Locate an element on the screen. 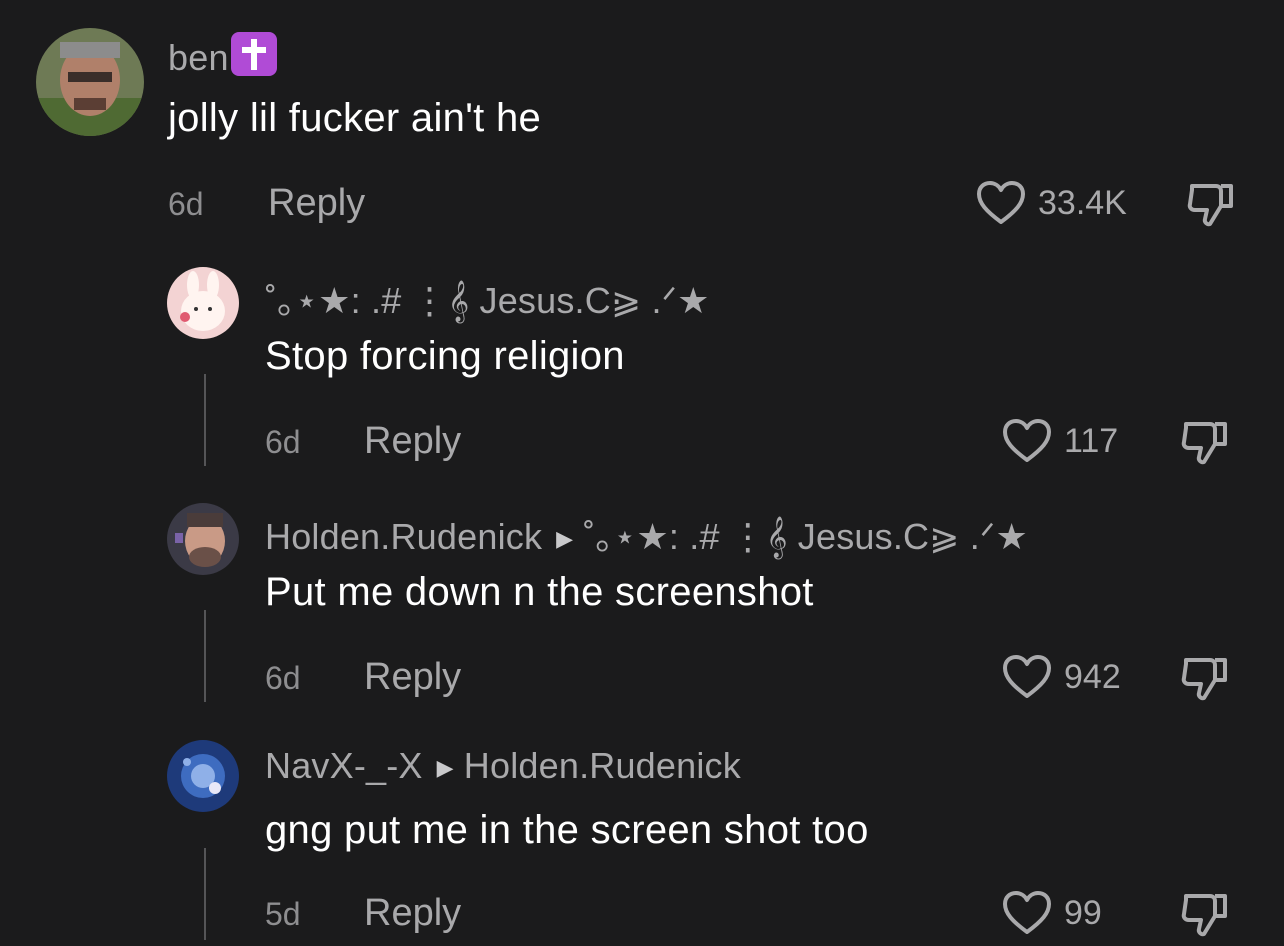 The height and width of the screenshot is (946, 1284). like-count: 117 is located at coordinates (1091, 440).